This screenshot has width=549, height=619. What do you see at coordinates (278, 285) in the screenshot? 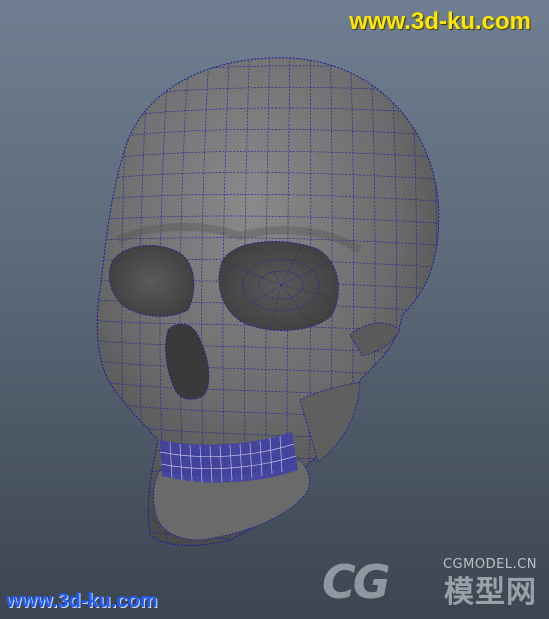
I see `right-eye-socket` at bounding box center [278, 285].